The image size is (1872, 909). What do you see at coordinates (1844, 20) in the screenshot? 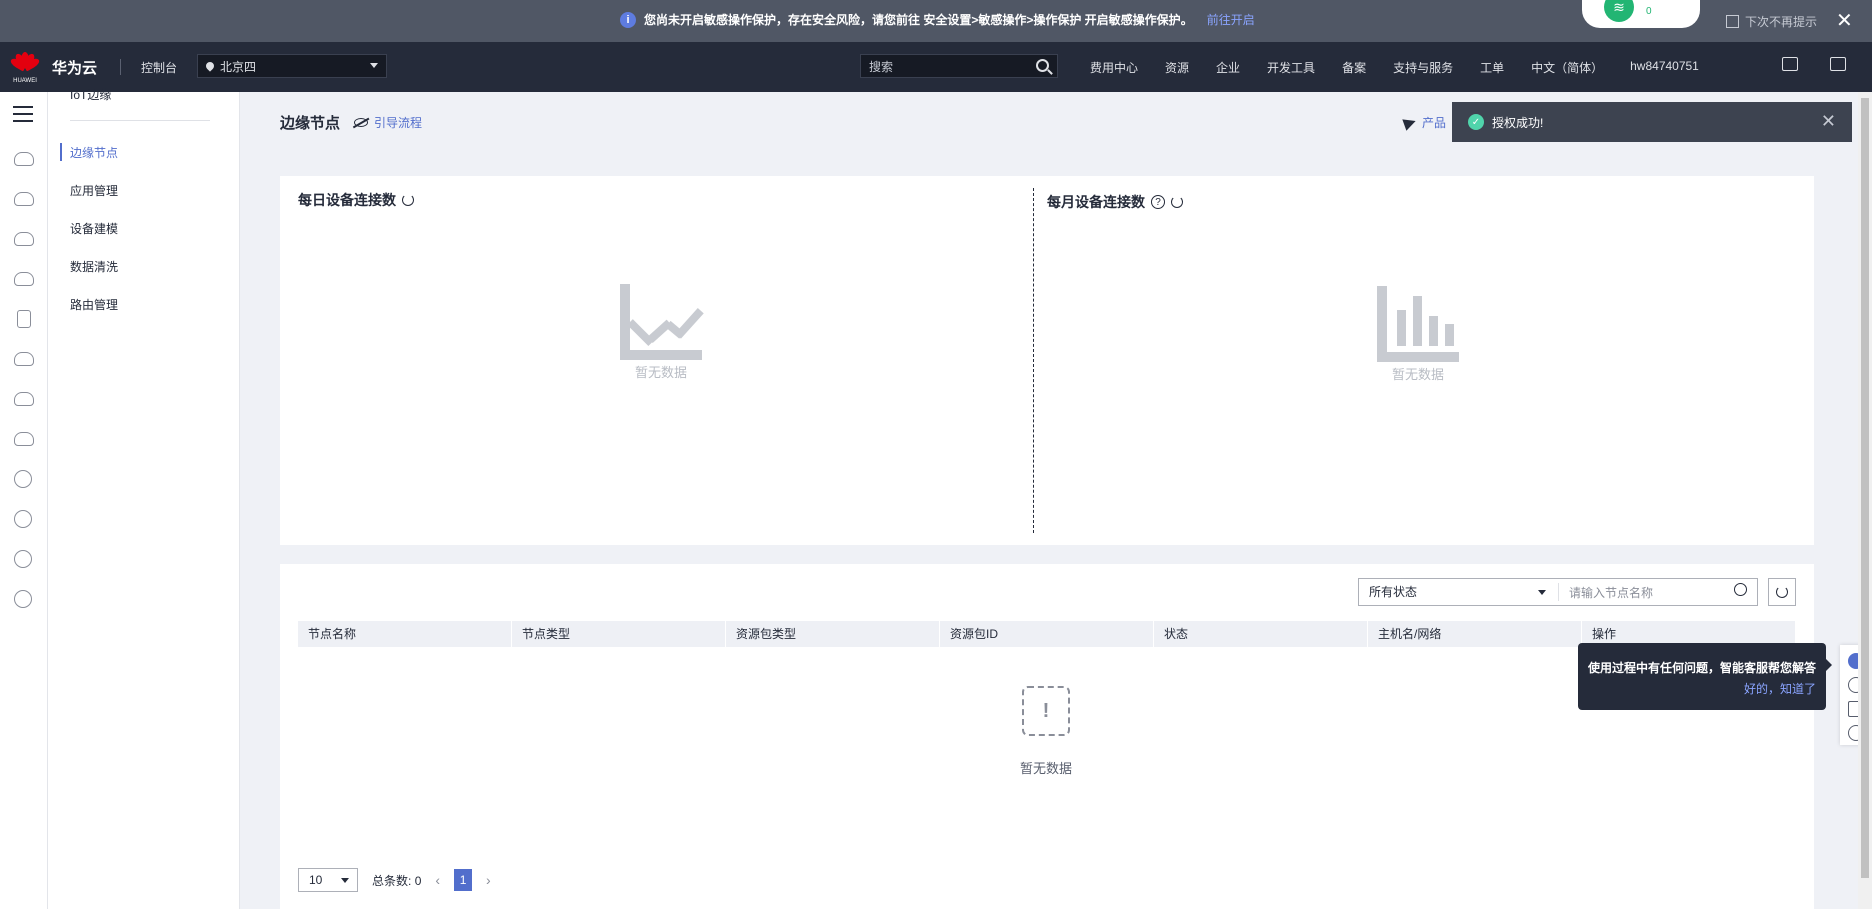
I see `banner-close-icon: ✕` at bounding box center [1844, 20].